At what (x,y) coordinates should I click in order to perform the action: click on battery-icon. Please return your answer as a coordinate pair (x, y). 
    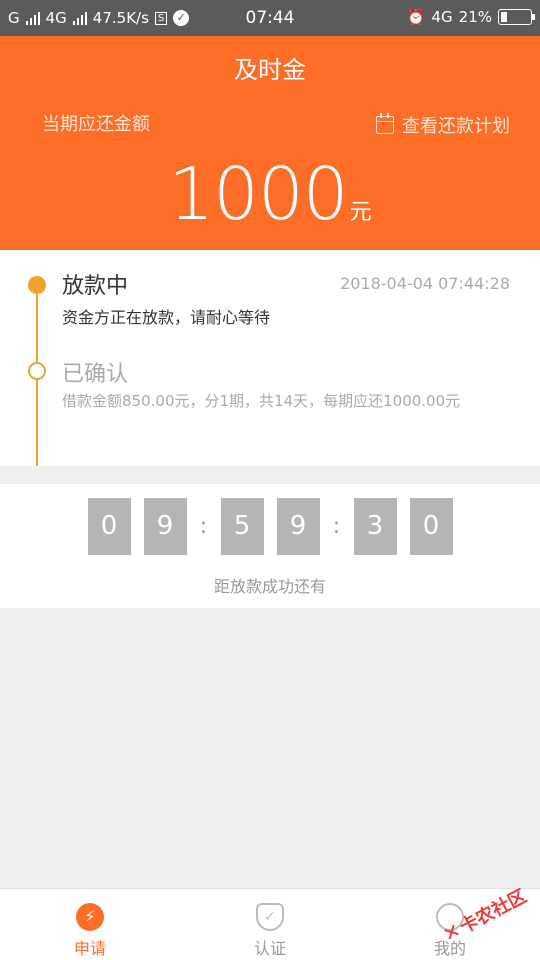
    Looking at the image, I should click on (516, 17).